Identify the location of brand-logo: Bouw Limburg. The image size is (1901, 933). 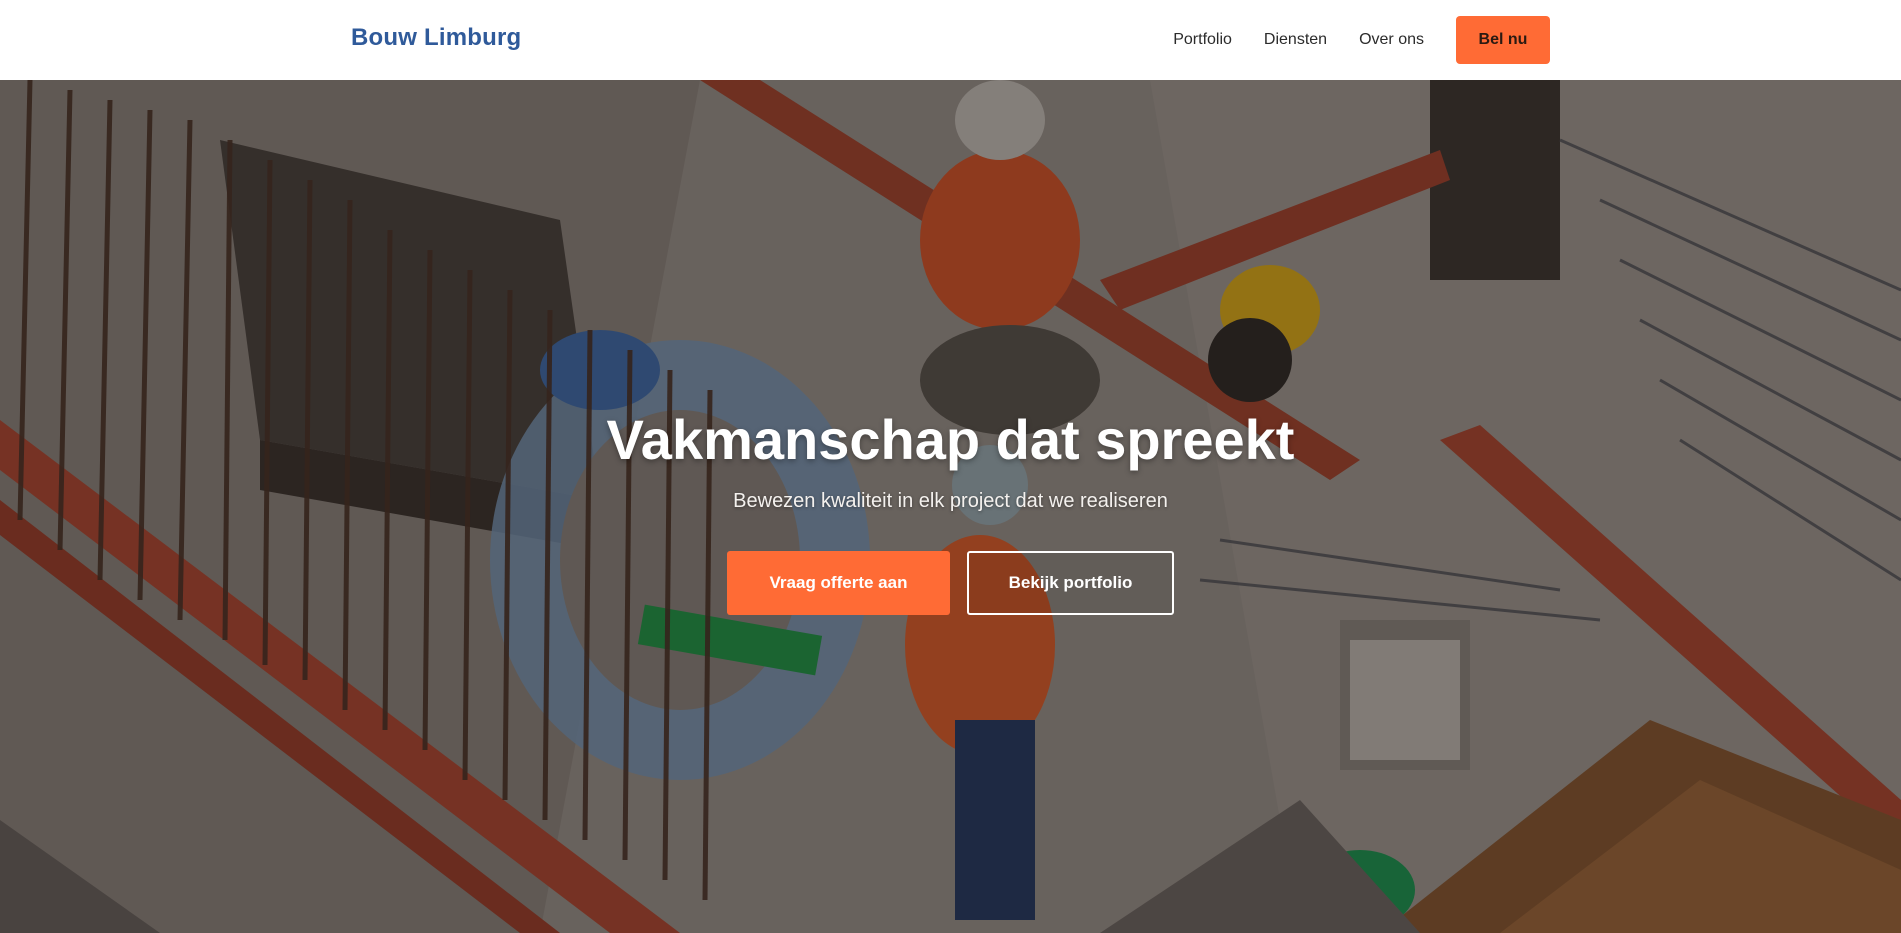
(436, 38).